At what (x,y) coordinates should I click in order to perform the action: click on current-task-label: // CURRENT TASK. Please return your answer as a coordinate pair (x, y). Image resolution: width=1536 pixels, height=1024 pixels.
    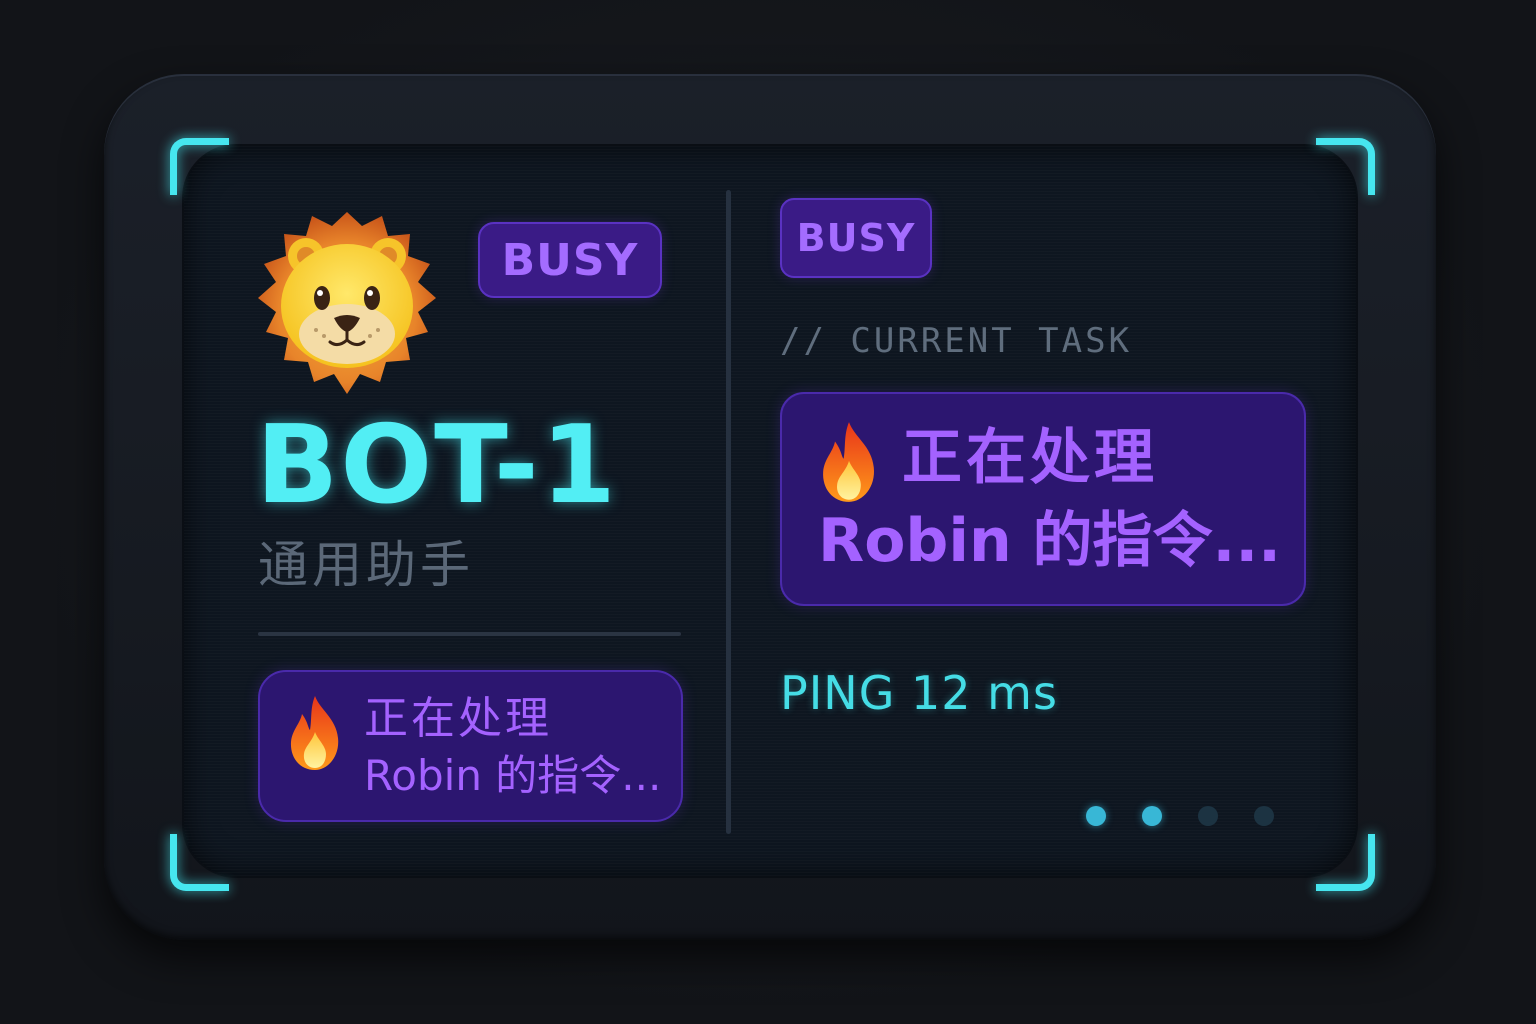
    Looking at the image, I should click on (956, 341).